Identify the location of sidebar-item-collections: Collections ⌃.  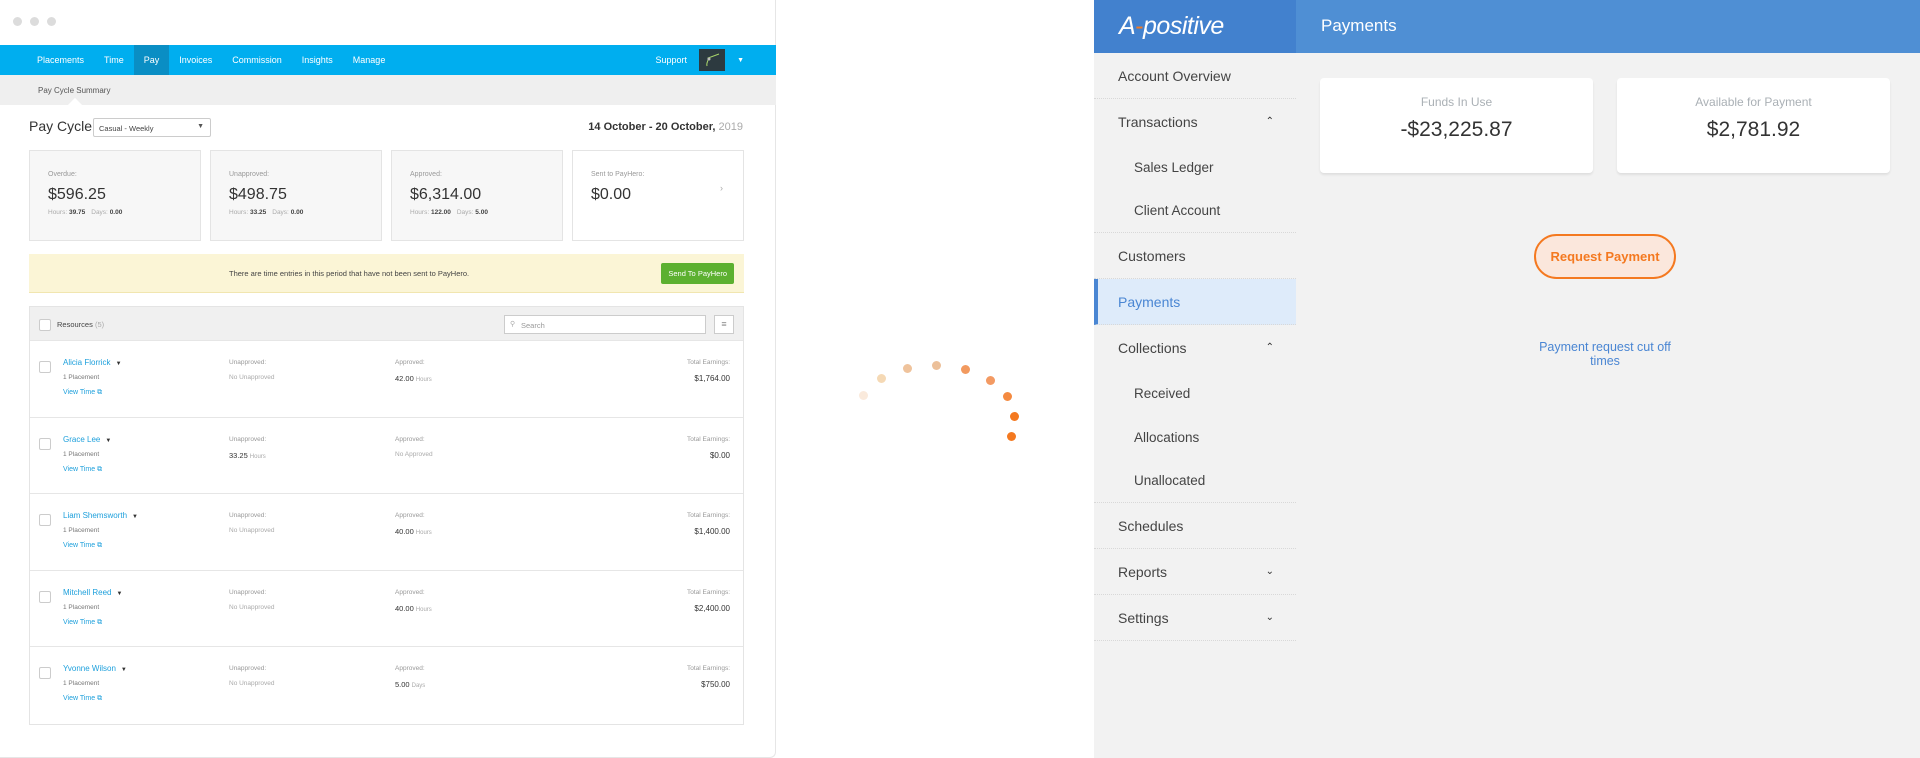
(1195, 348).